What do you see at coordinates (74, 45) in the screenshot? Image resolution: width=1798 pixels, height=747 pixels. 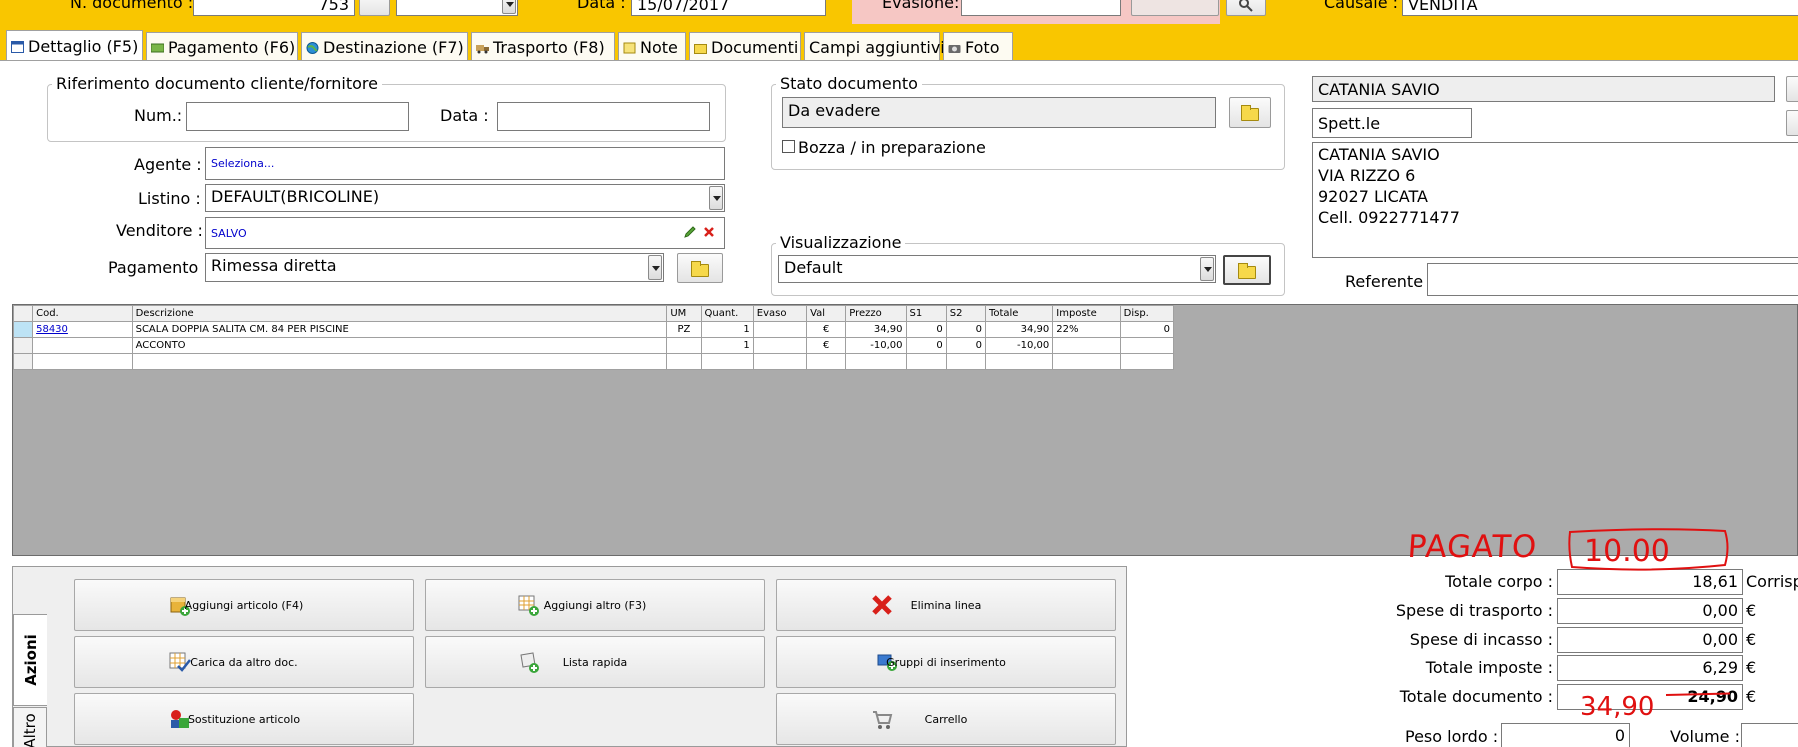 I see `tab-dettaglio: Dettaglio (F5)` at bounding box center [74, 45].